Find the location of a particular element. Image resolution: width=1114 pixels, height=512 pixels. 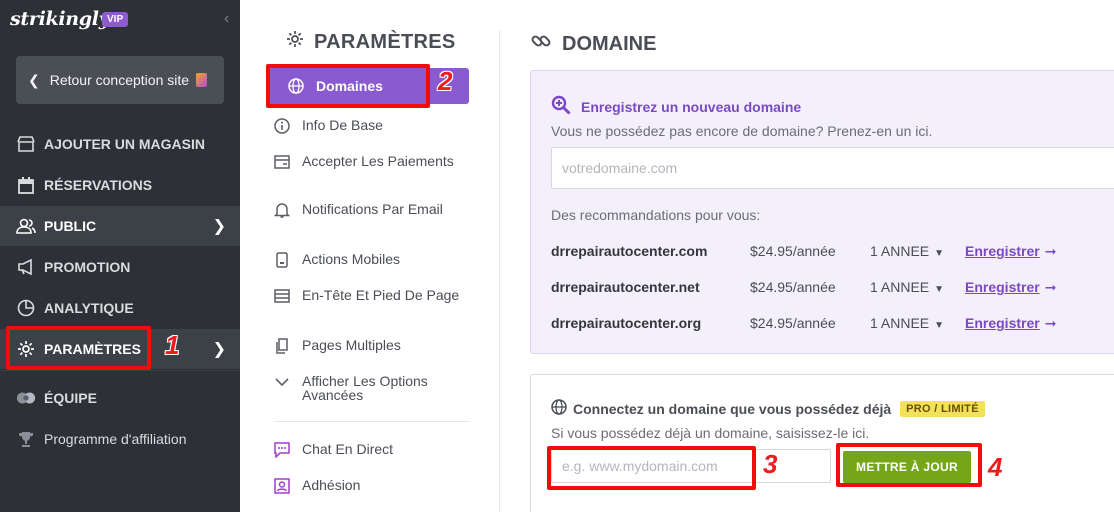

new-domain-input: votredomaine.com is located at coordinates (832, 168).